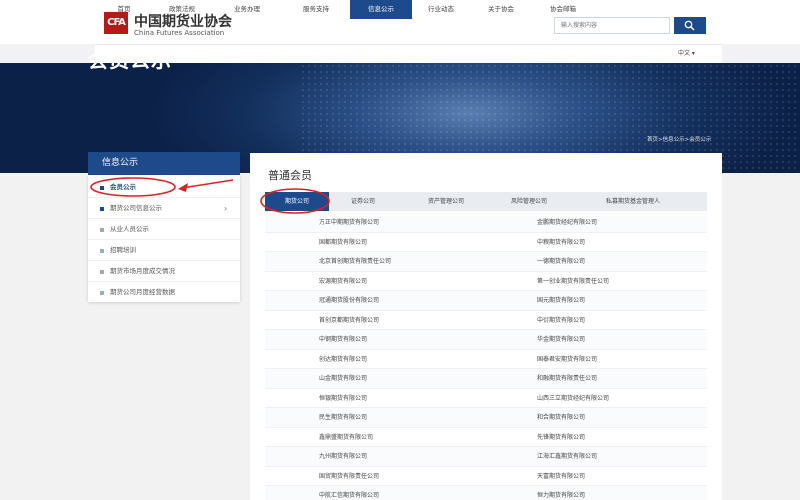 The image size is (800, 500). I want to click on search-input, so click(612, 25).